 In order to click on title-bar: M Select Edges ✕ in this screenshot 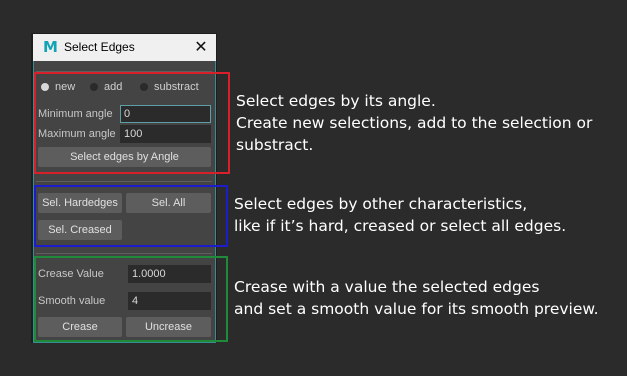, I will do `click(124, 47)`.